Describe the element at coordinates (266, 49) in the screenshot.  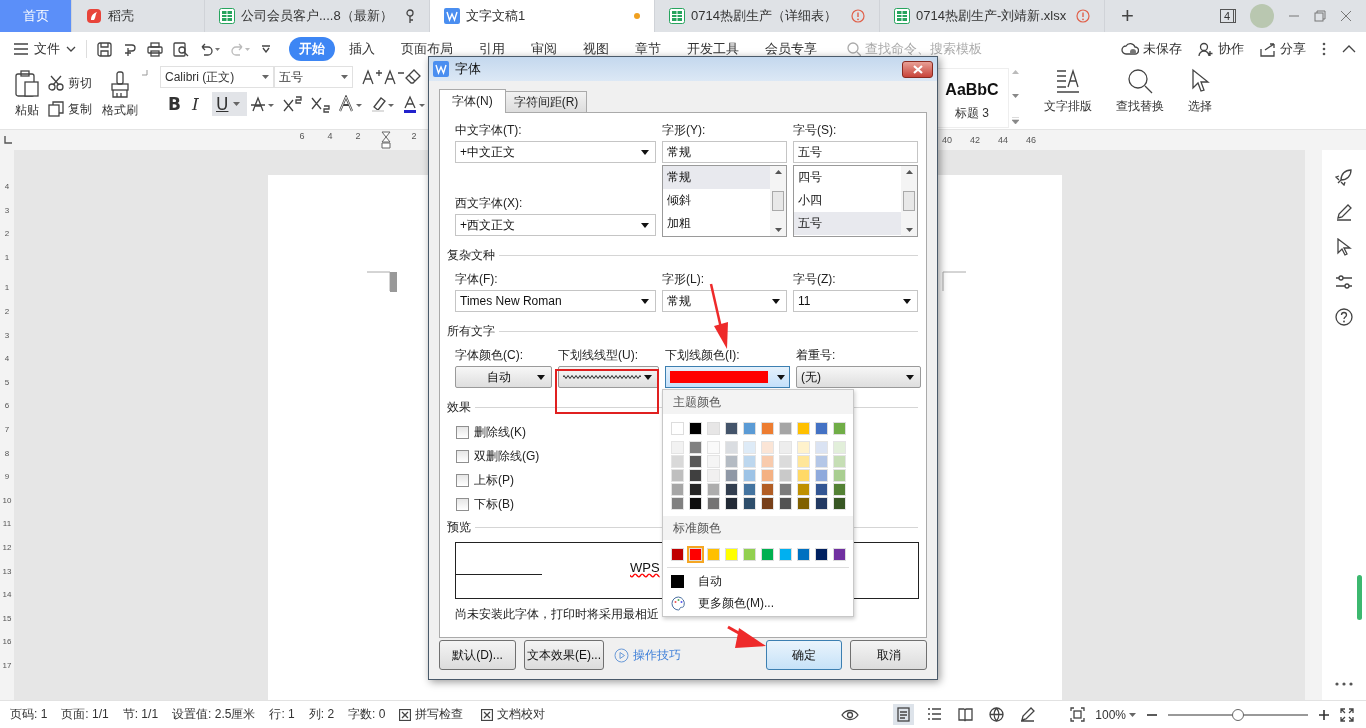
I see `customize-caret-icon` at that location.